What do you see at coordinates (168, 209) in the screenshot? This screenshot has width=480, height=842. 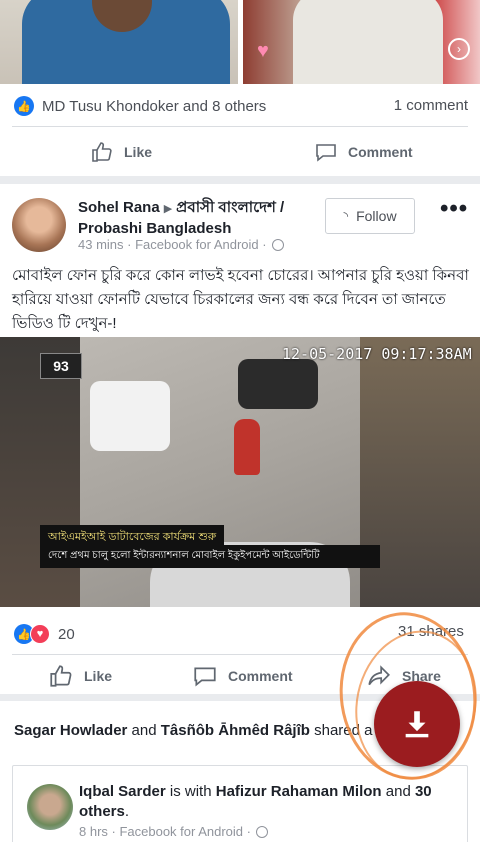 I see `arrow-right-icon: ▶` at bounding box center [168, 209].